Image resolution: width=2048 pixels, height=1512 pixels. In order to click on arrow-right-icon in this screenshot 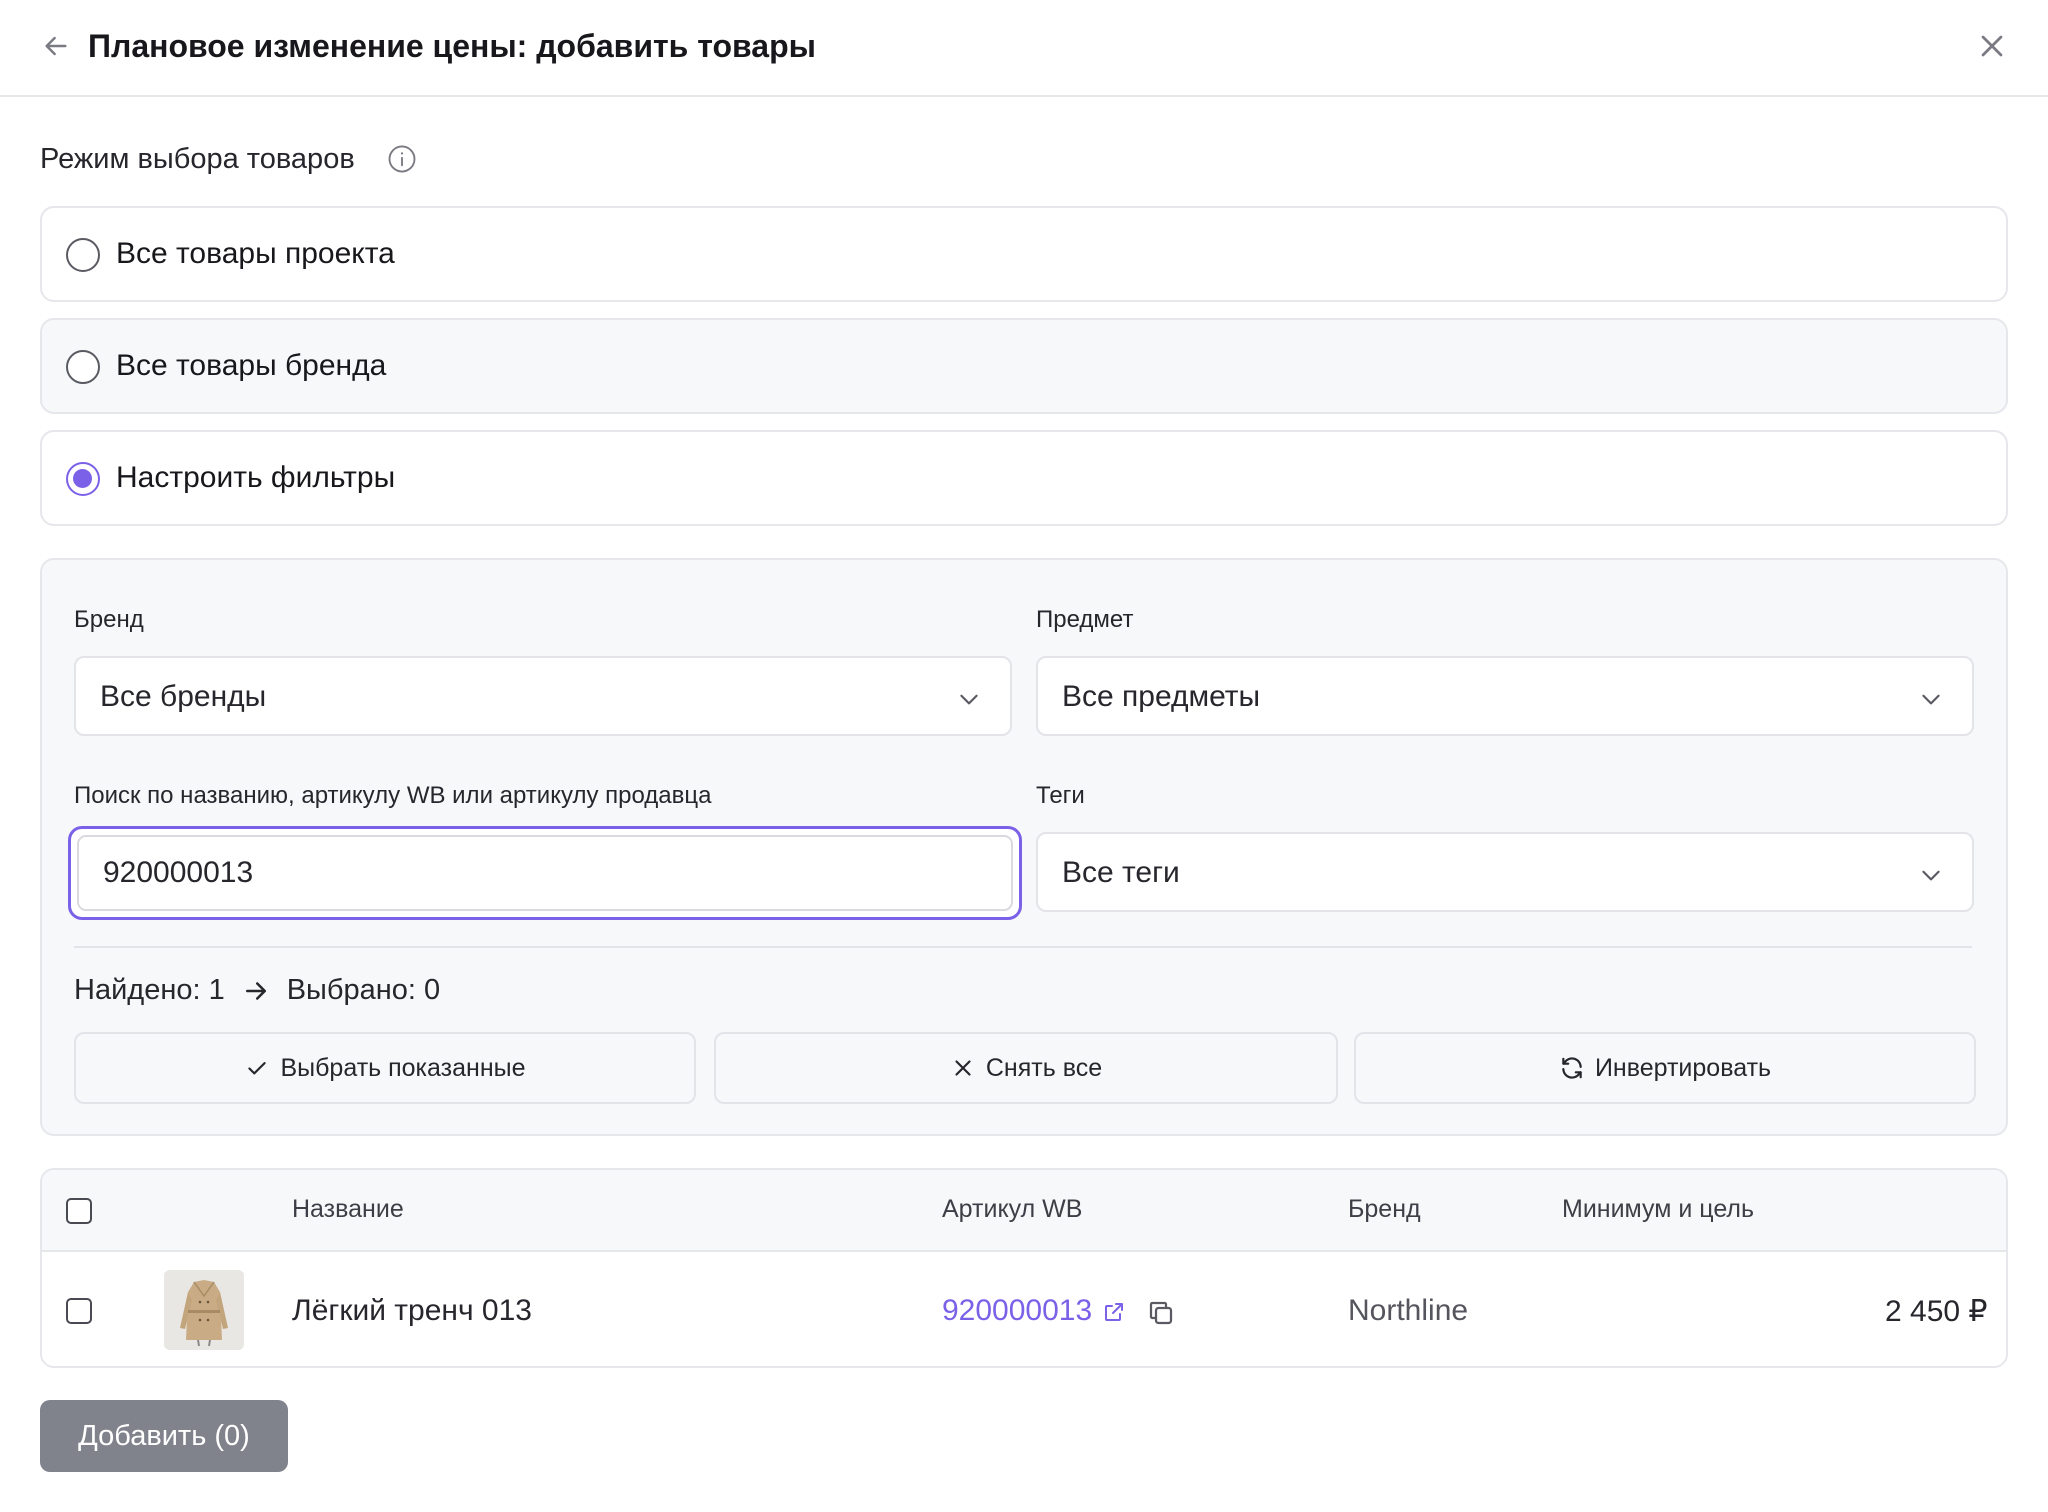, I will do `click(255, 990)`.